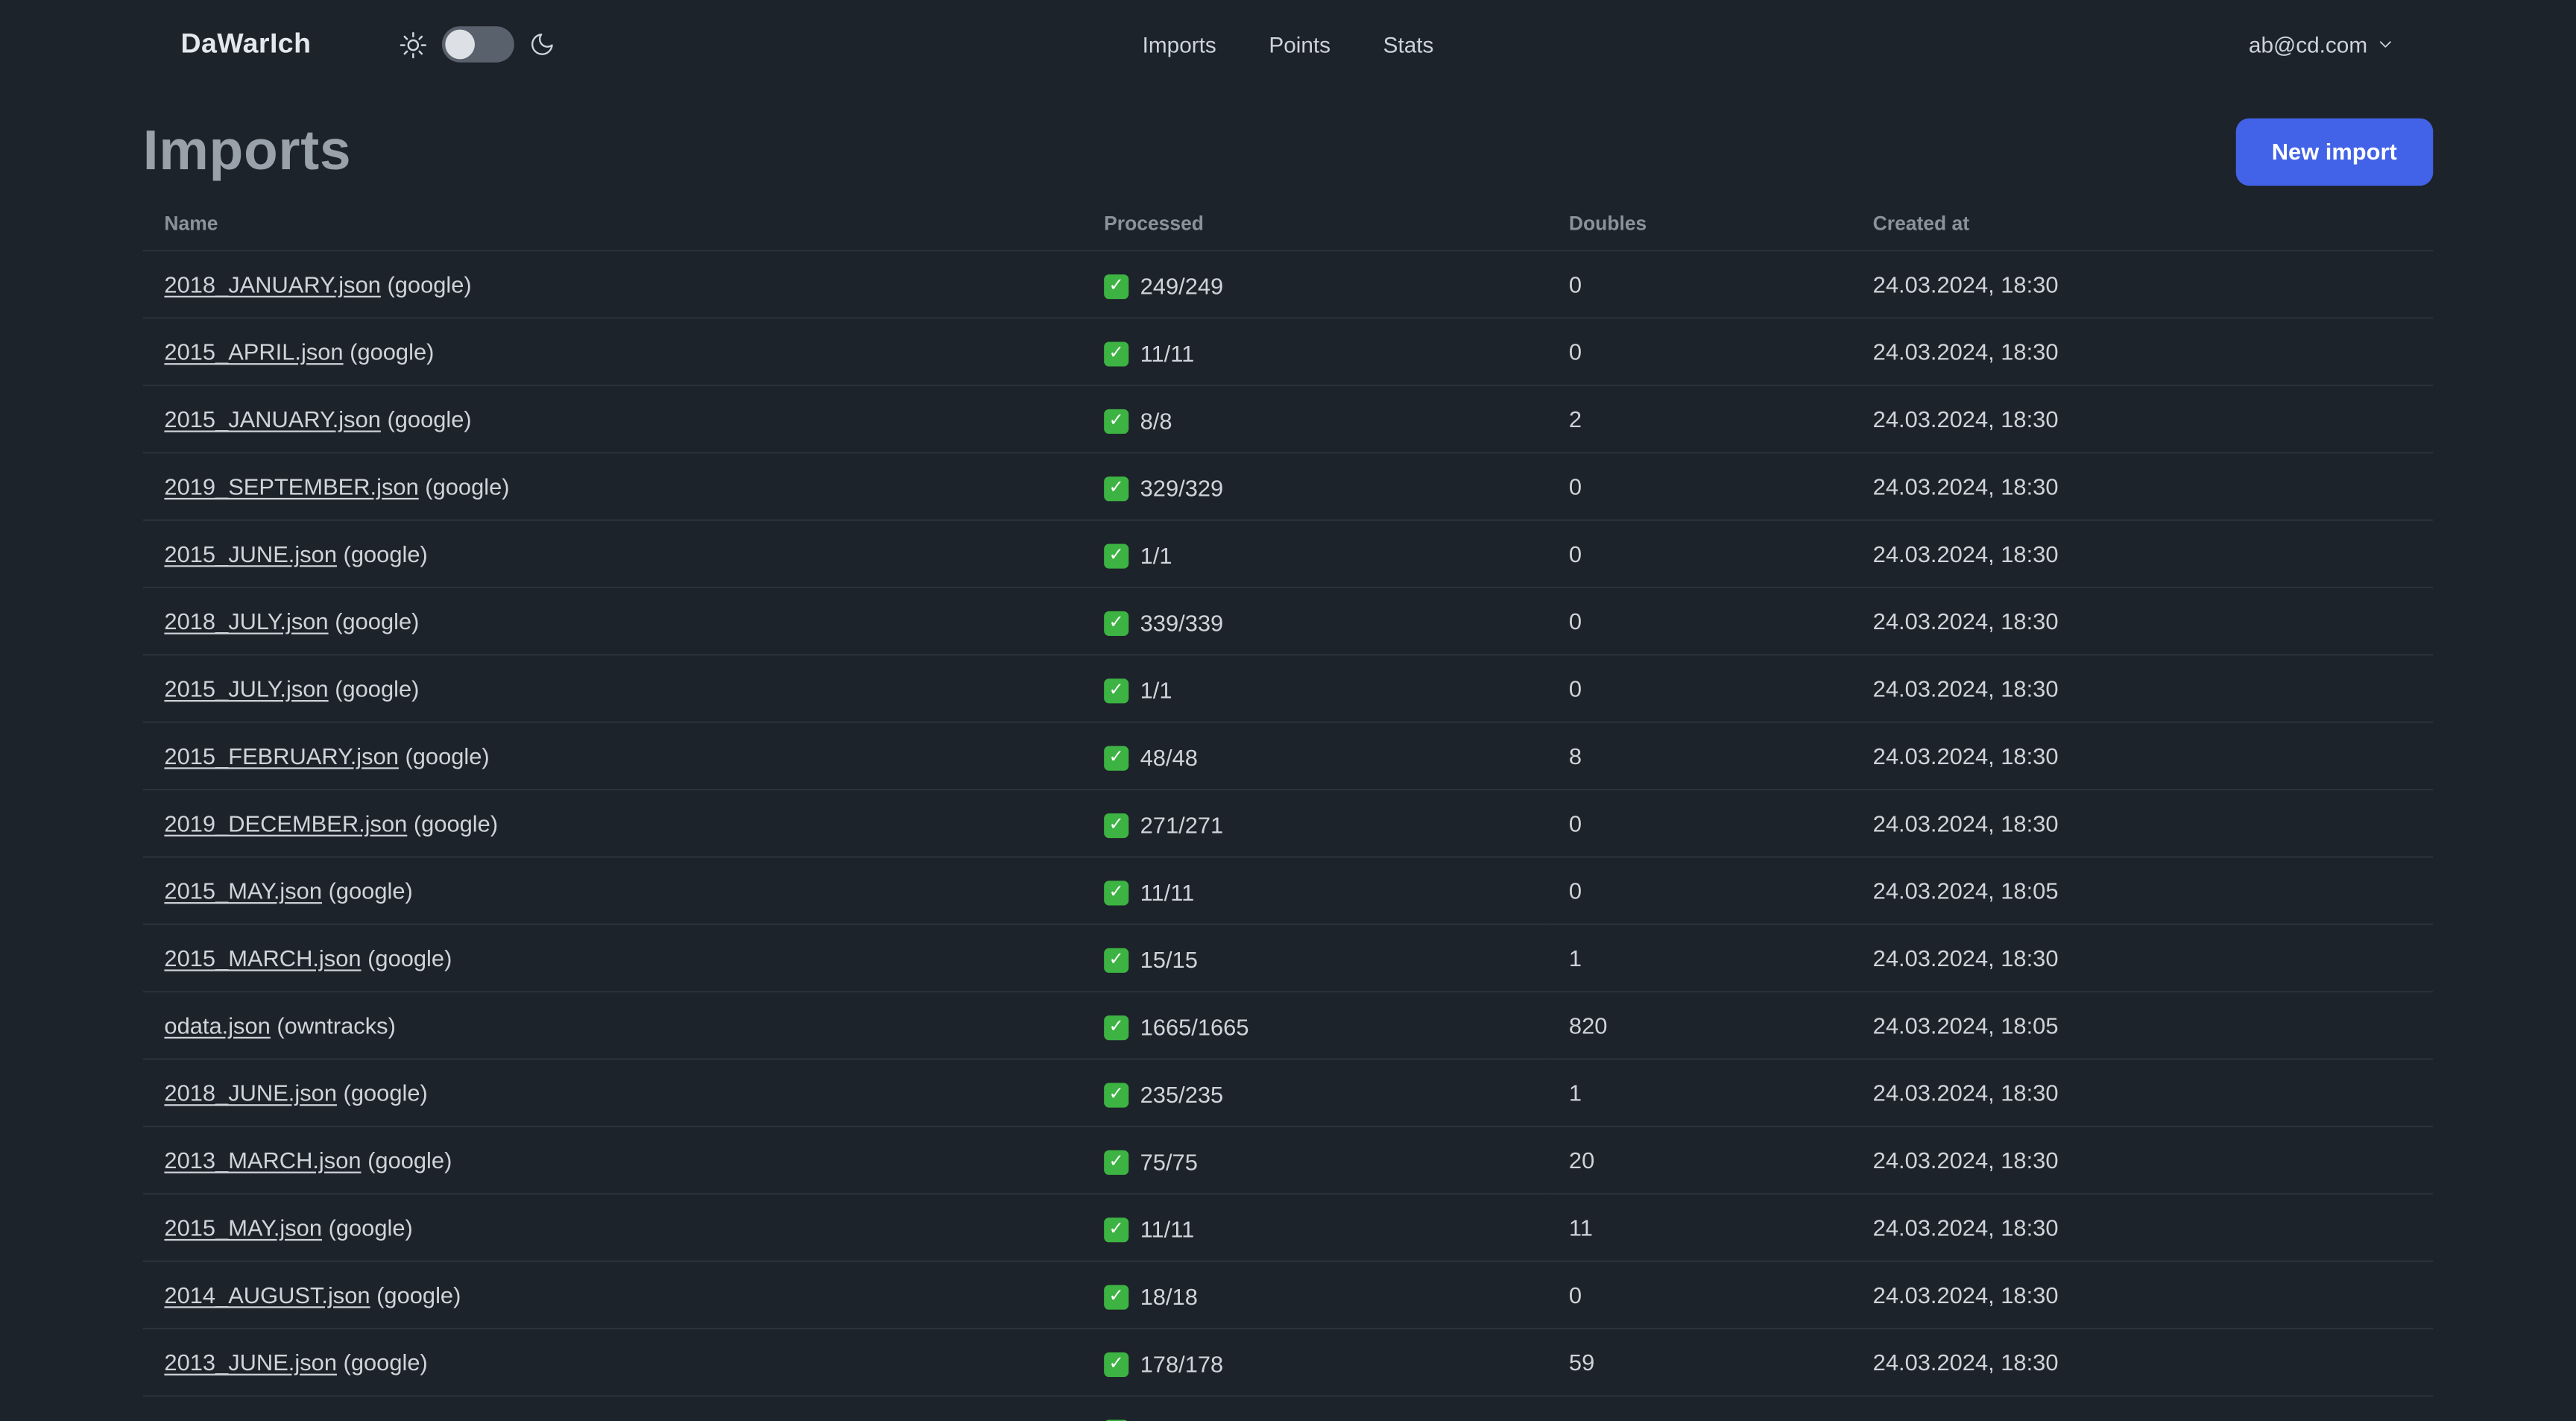  Describe the element at coordinates (250, 1093) in the screenshot. I see `import-file-link: 2018_JUNE.json` at that location.